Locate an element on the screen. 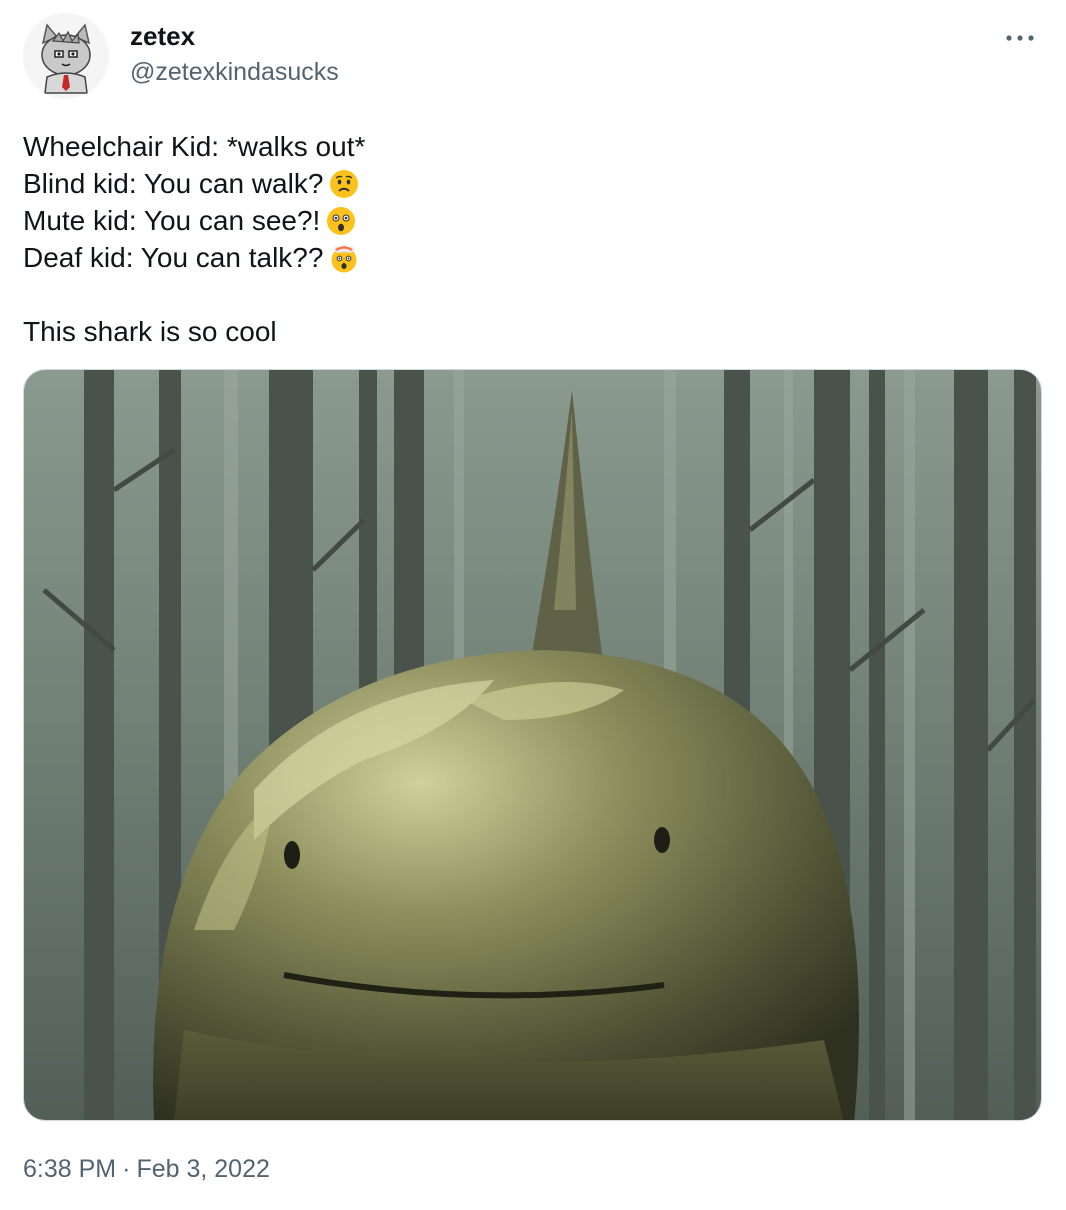  tweet-timestamp: 6:38 PM · Feb 3, 2022 is located at coordinates (146, 1169).